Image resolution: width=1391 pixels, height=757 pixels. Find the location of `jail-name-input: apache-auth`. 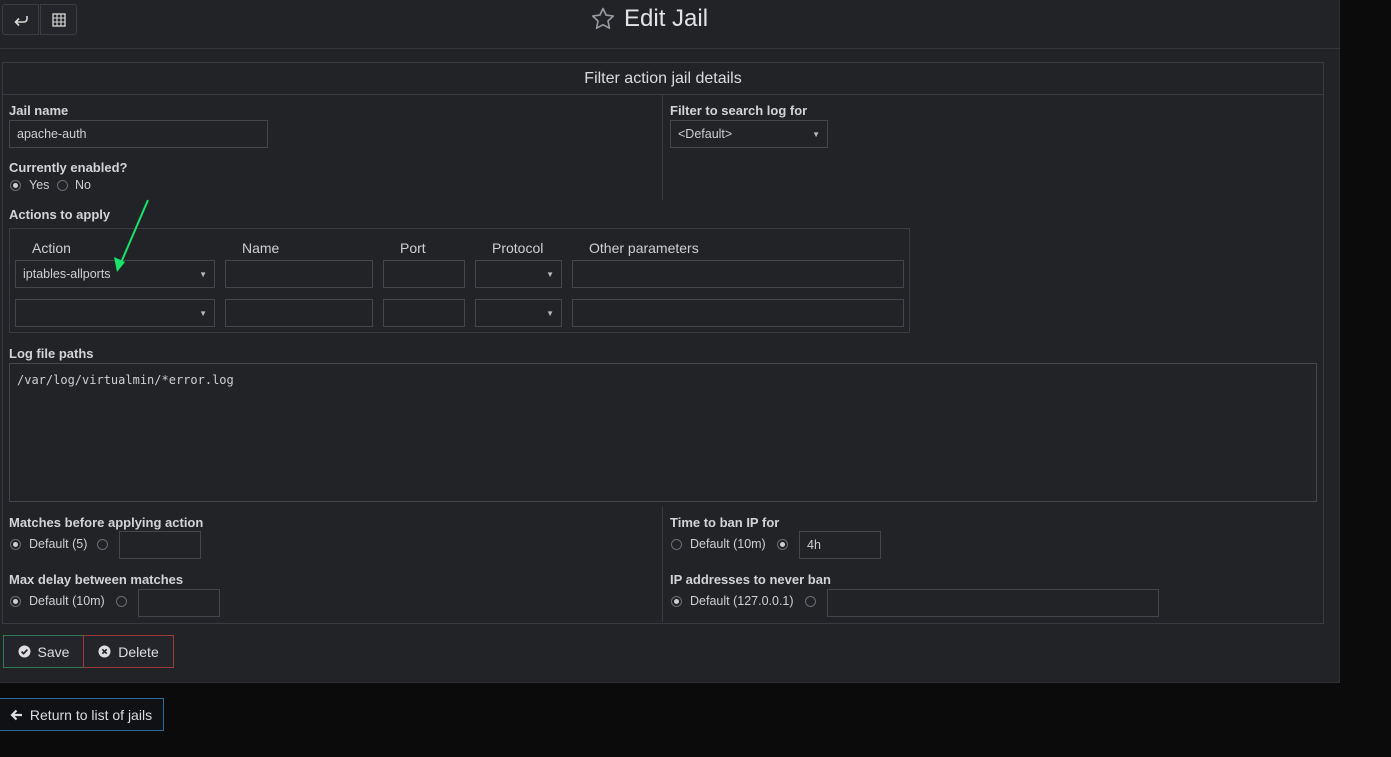

jail-name-input: apache-auth is located at coordinates (138, 134).